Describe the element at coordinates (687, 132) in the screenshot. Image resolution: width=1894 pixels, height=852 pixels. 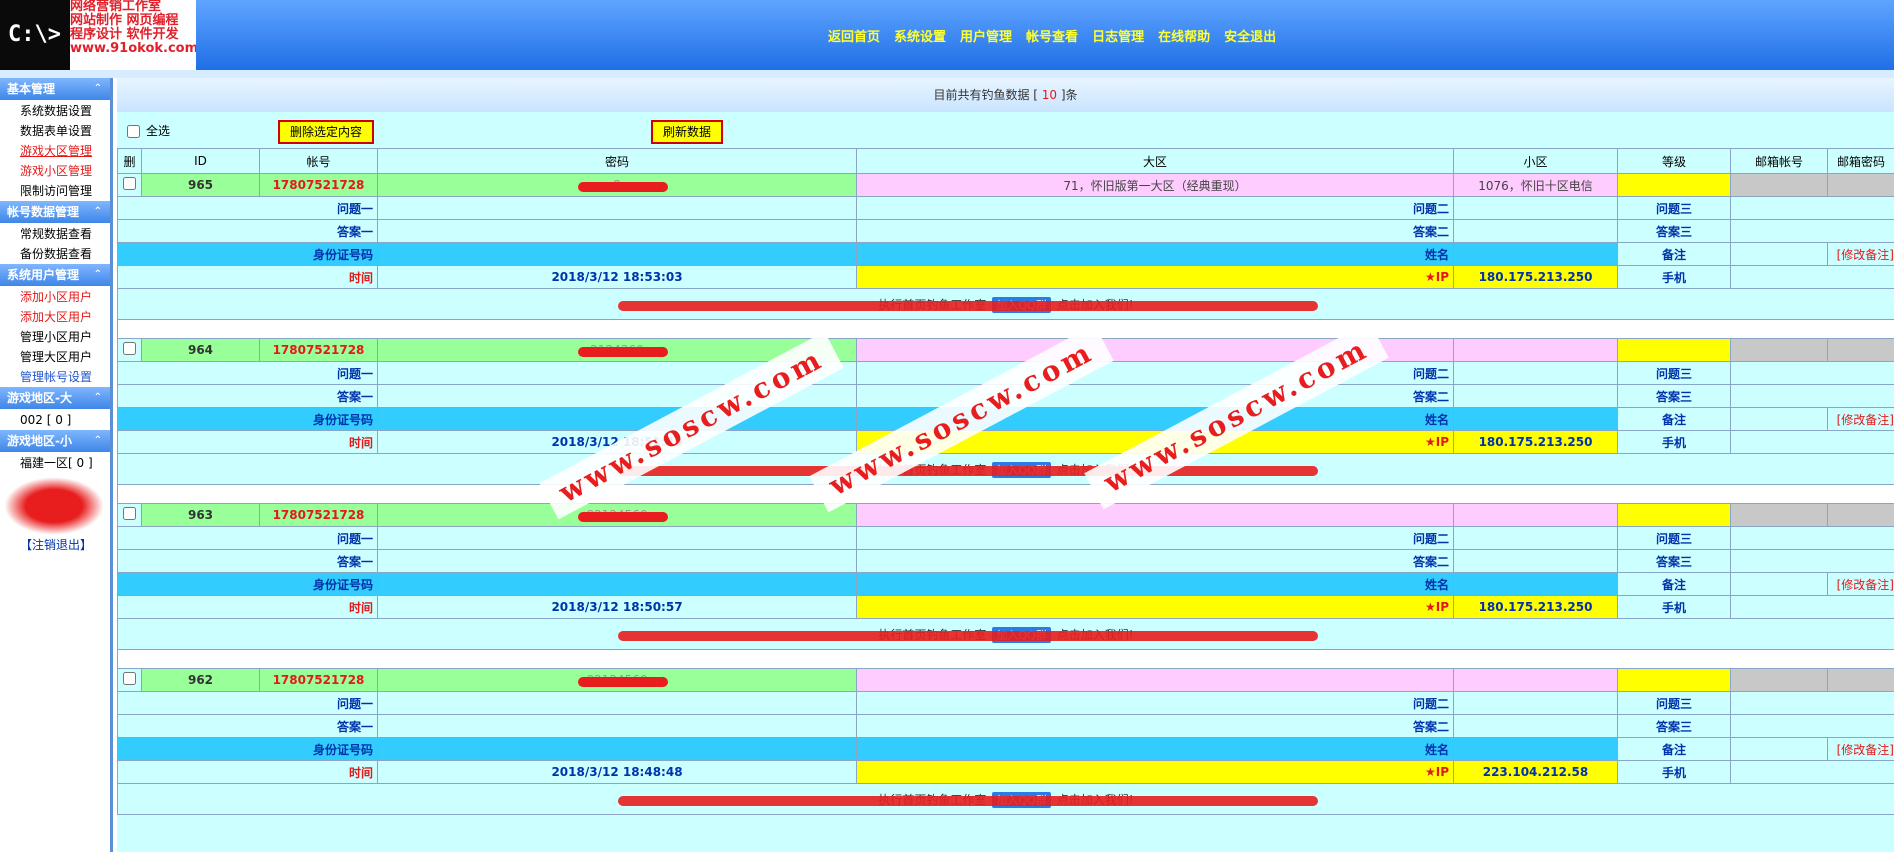
I see `refresh-button: 刷新数据` at that location.